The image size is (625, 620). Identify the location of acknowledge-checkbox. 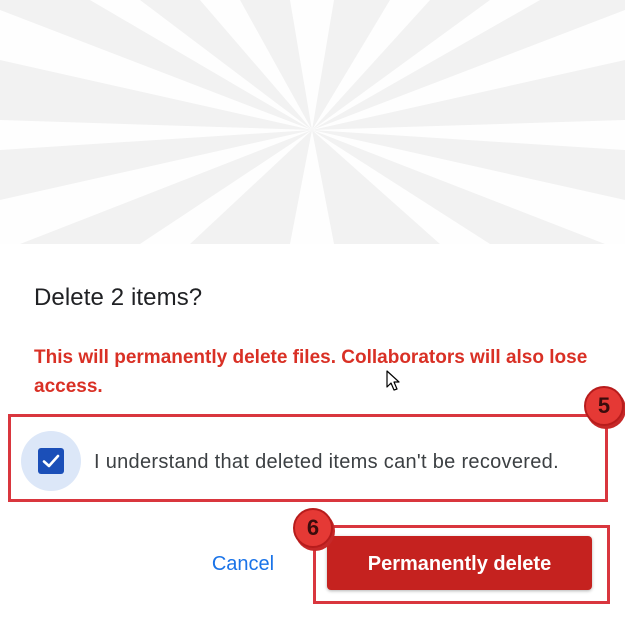
(51, 461).